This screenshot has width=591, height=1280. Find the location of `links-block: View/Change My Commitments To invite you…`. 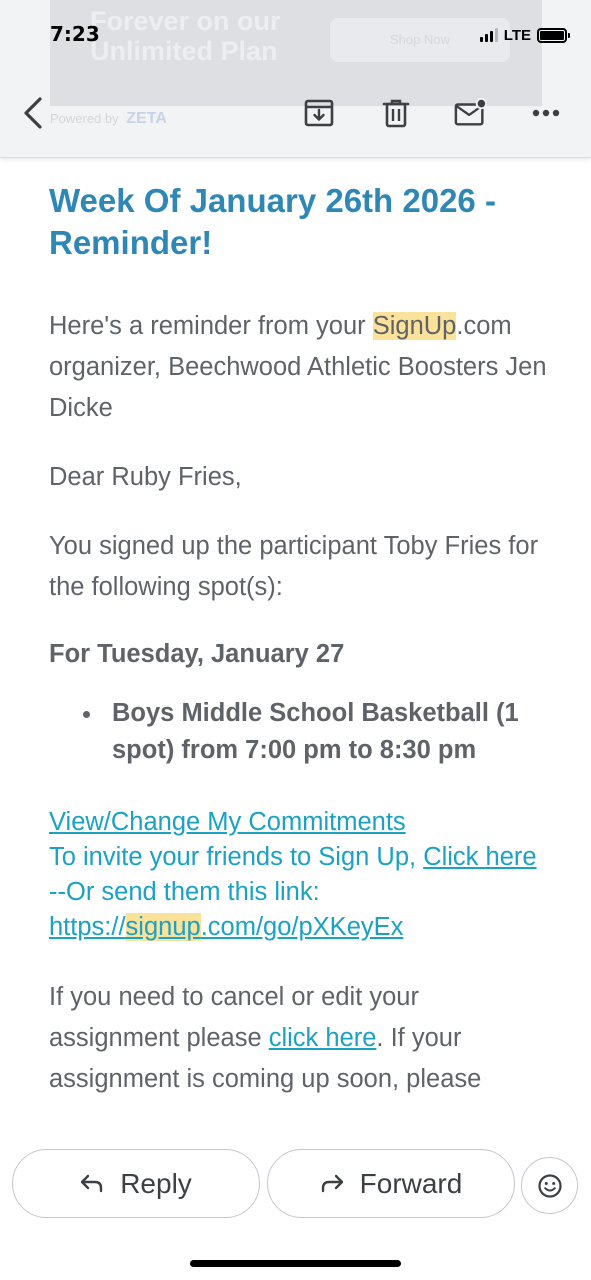

links-block: View/Change My Commitments To invite you… is located at coordinates (299, 875).